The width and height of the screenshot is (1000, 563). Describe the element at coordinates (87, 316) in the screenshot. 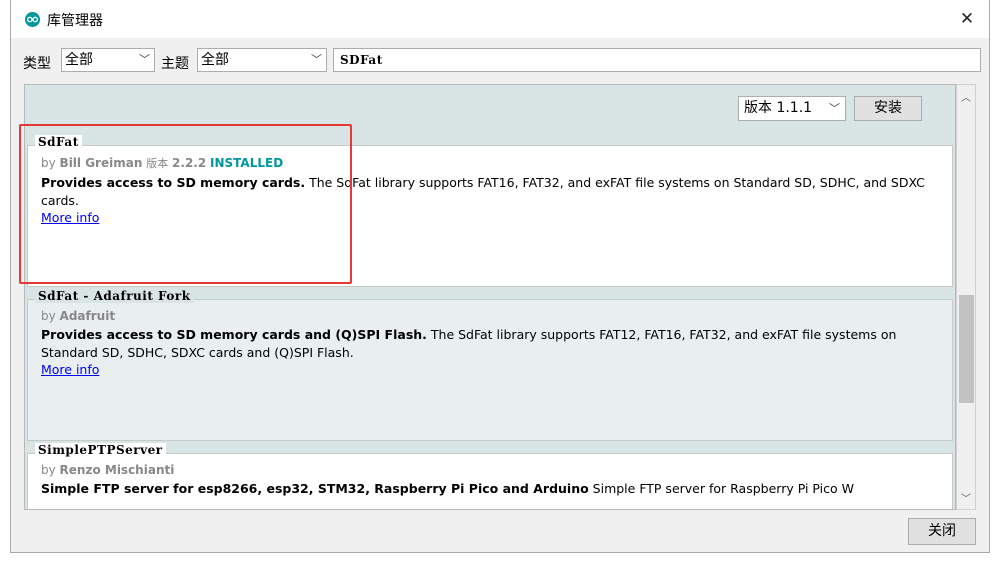

I see `library-author: Adafruit` at that location.